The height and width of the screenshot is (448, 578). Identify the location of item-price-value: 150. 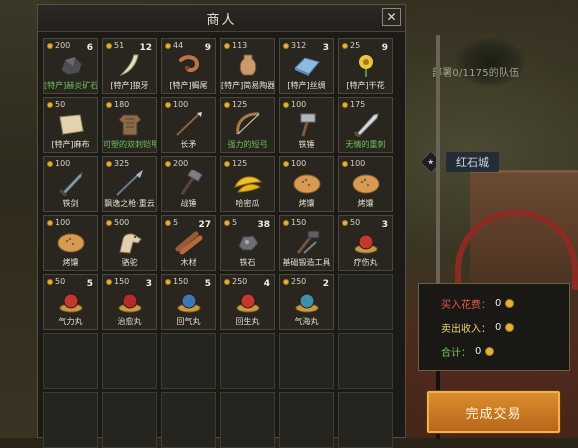
(181, 281).